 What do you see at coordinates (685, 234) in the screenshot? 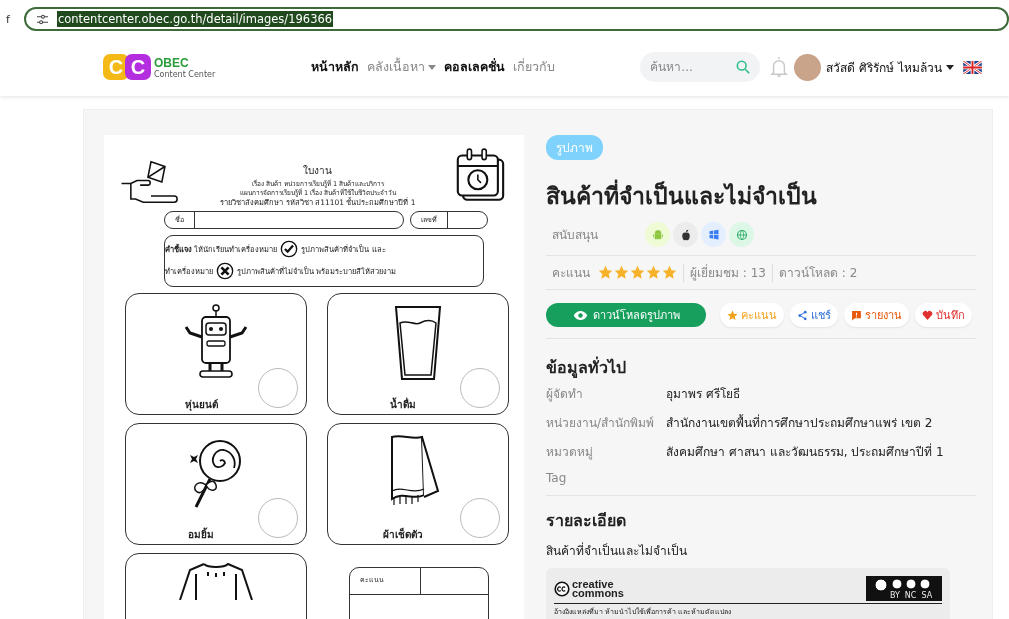
I see `apple-platform-icon` at bounding box center [685, 234].